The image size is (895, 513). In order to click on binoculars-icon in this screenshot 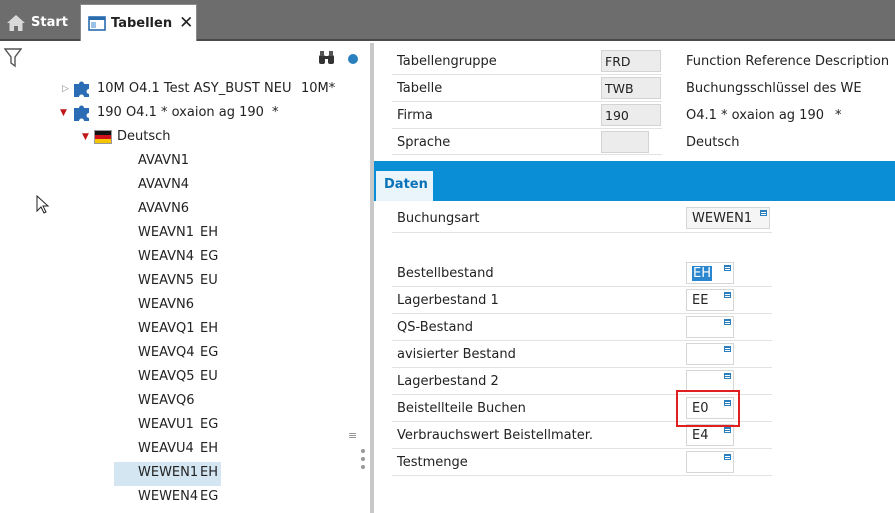, I will do `click(326, 59)`.